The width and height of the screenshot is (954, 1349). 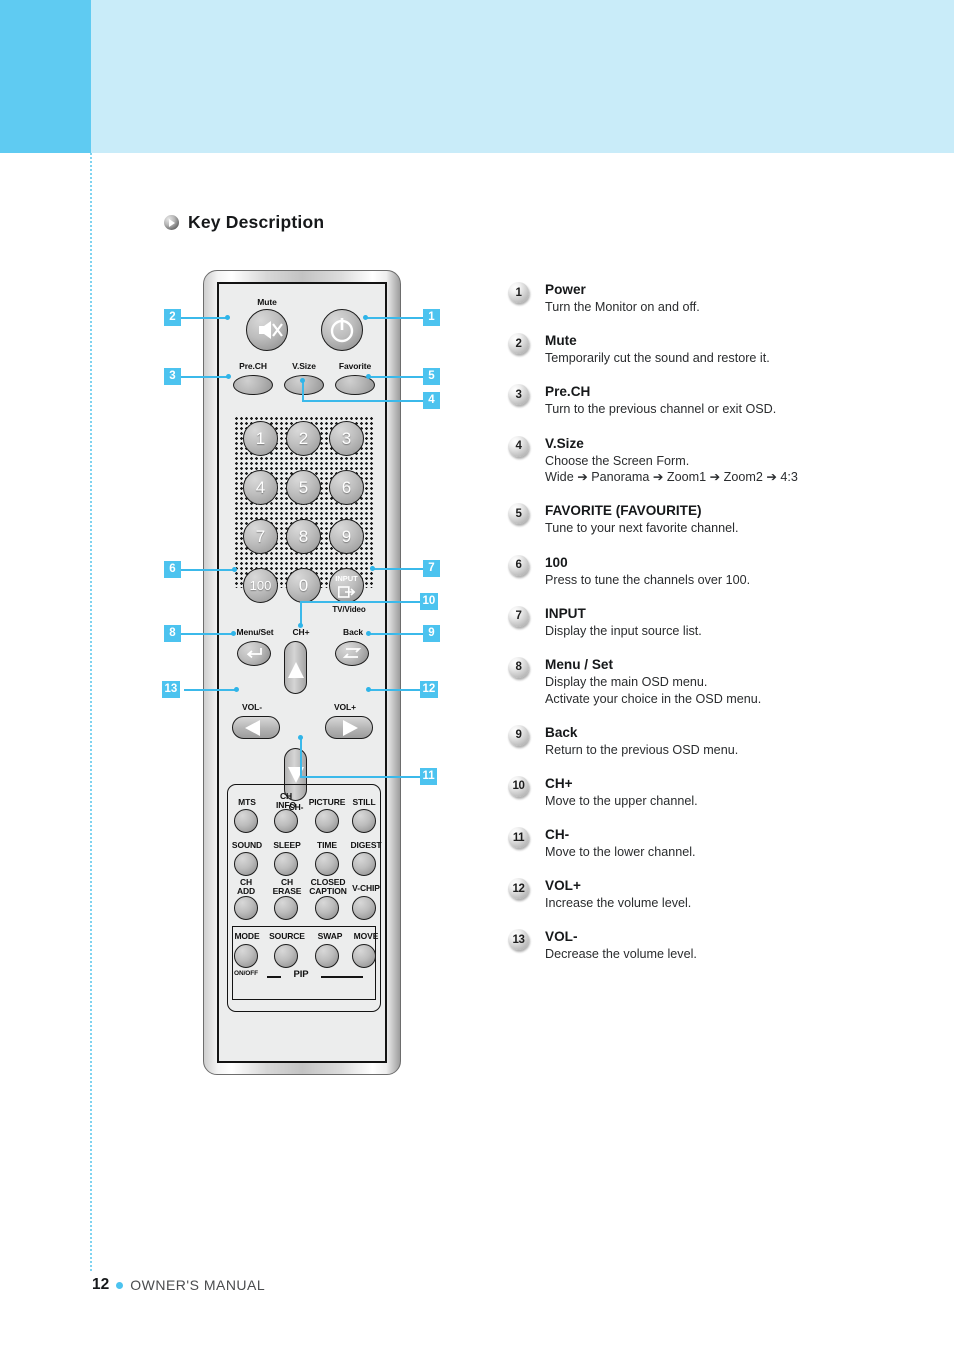 What do you see at coordinates (346, 487) in the screenshot?
I see `number-key-6: 6` at bounding box center [346, 487].